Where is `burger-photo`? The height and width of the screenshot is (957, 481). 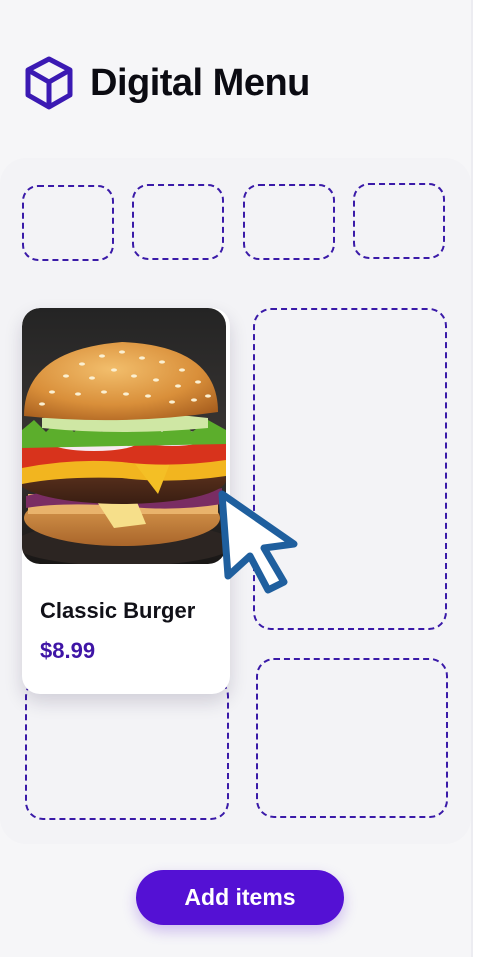
burger-photo is located at coordinates (124, 436).